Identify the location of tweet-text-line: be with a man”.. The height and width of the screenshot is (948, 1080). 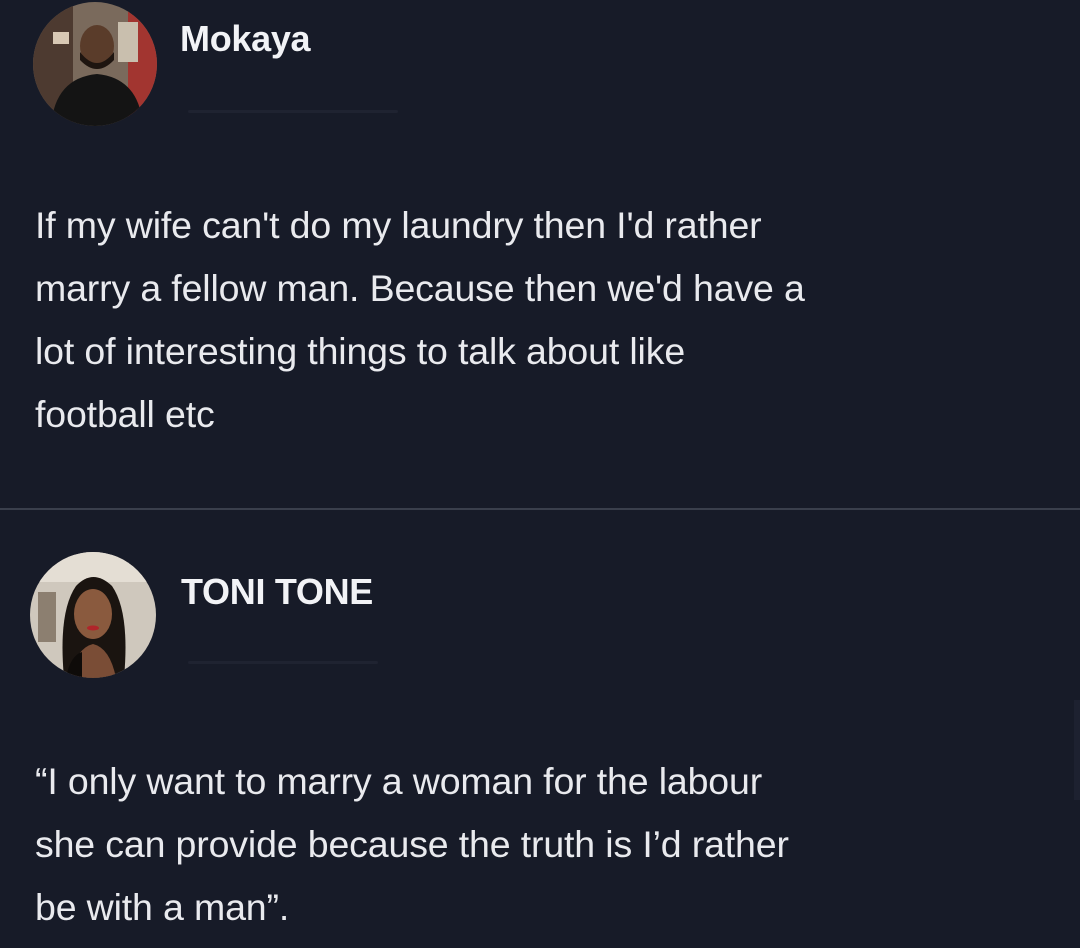
(162, 907).